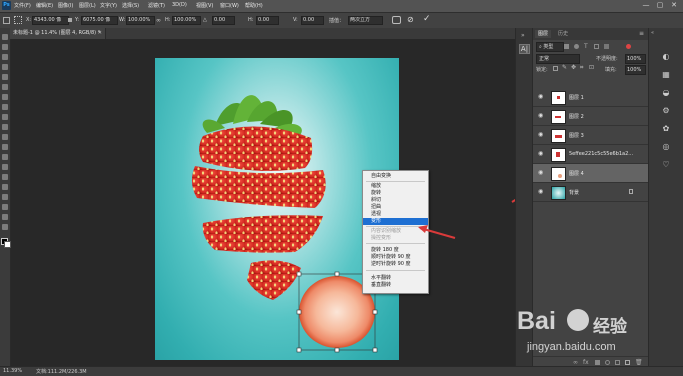 The height and width of the screenshot is (376, 683). What do you see at coordinates (395, 278) in the screenshot?
I see `menu-flip-horizontal: 水平翻转` at bounding box center [395, 278].